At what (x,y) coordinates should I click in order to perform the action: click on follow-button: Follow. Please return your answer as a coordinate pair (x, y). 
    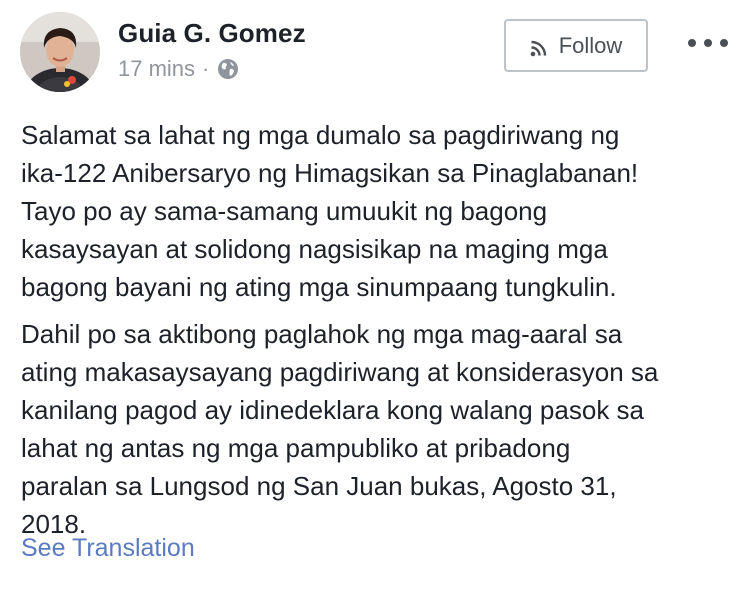
    Looking at the image, I should click on (576, 45).